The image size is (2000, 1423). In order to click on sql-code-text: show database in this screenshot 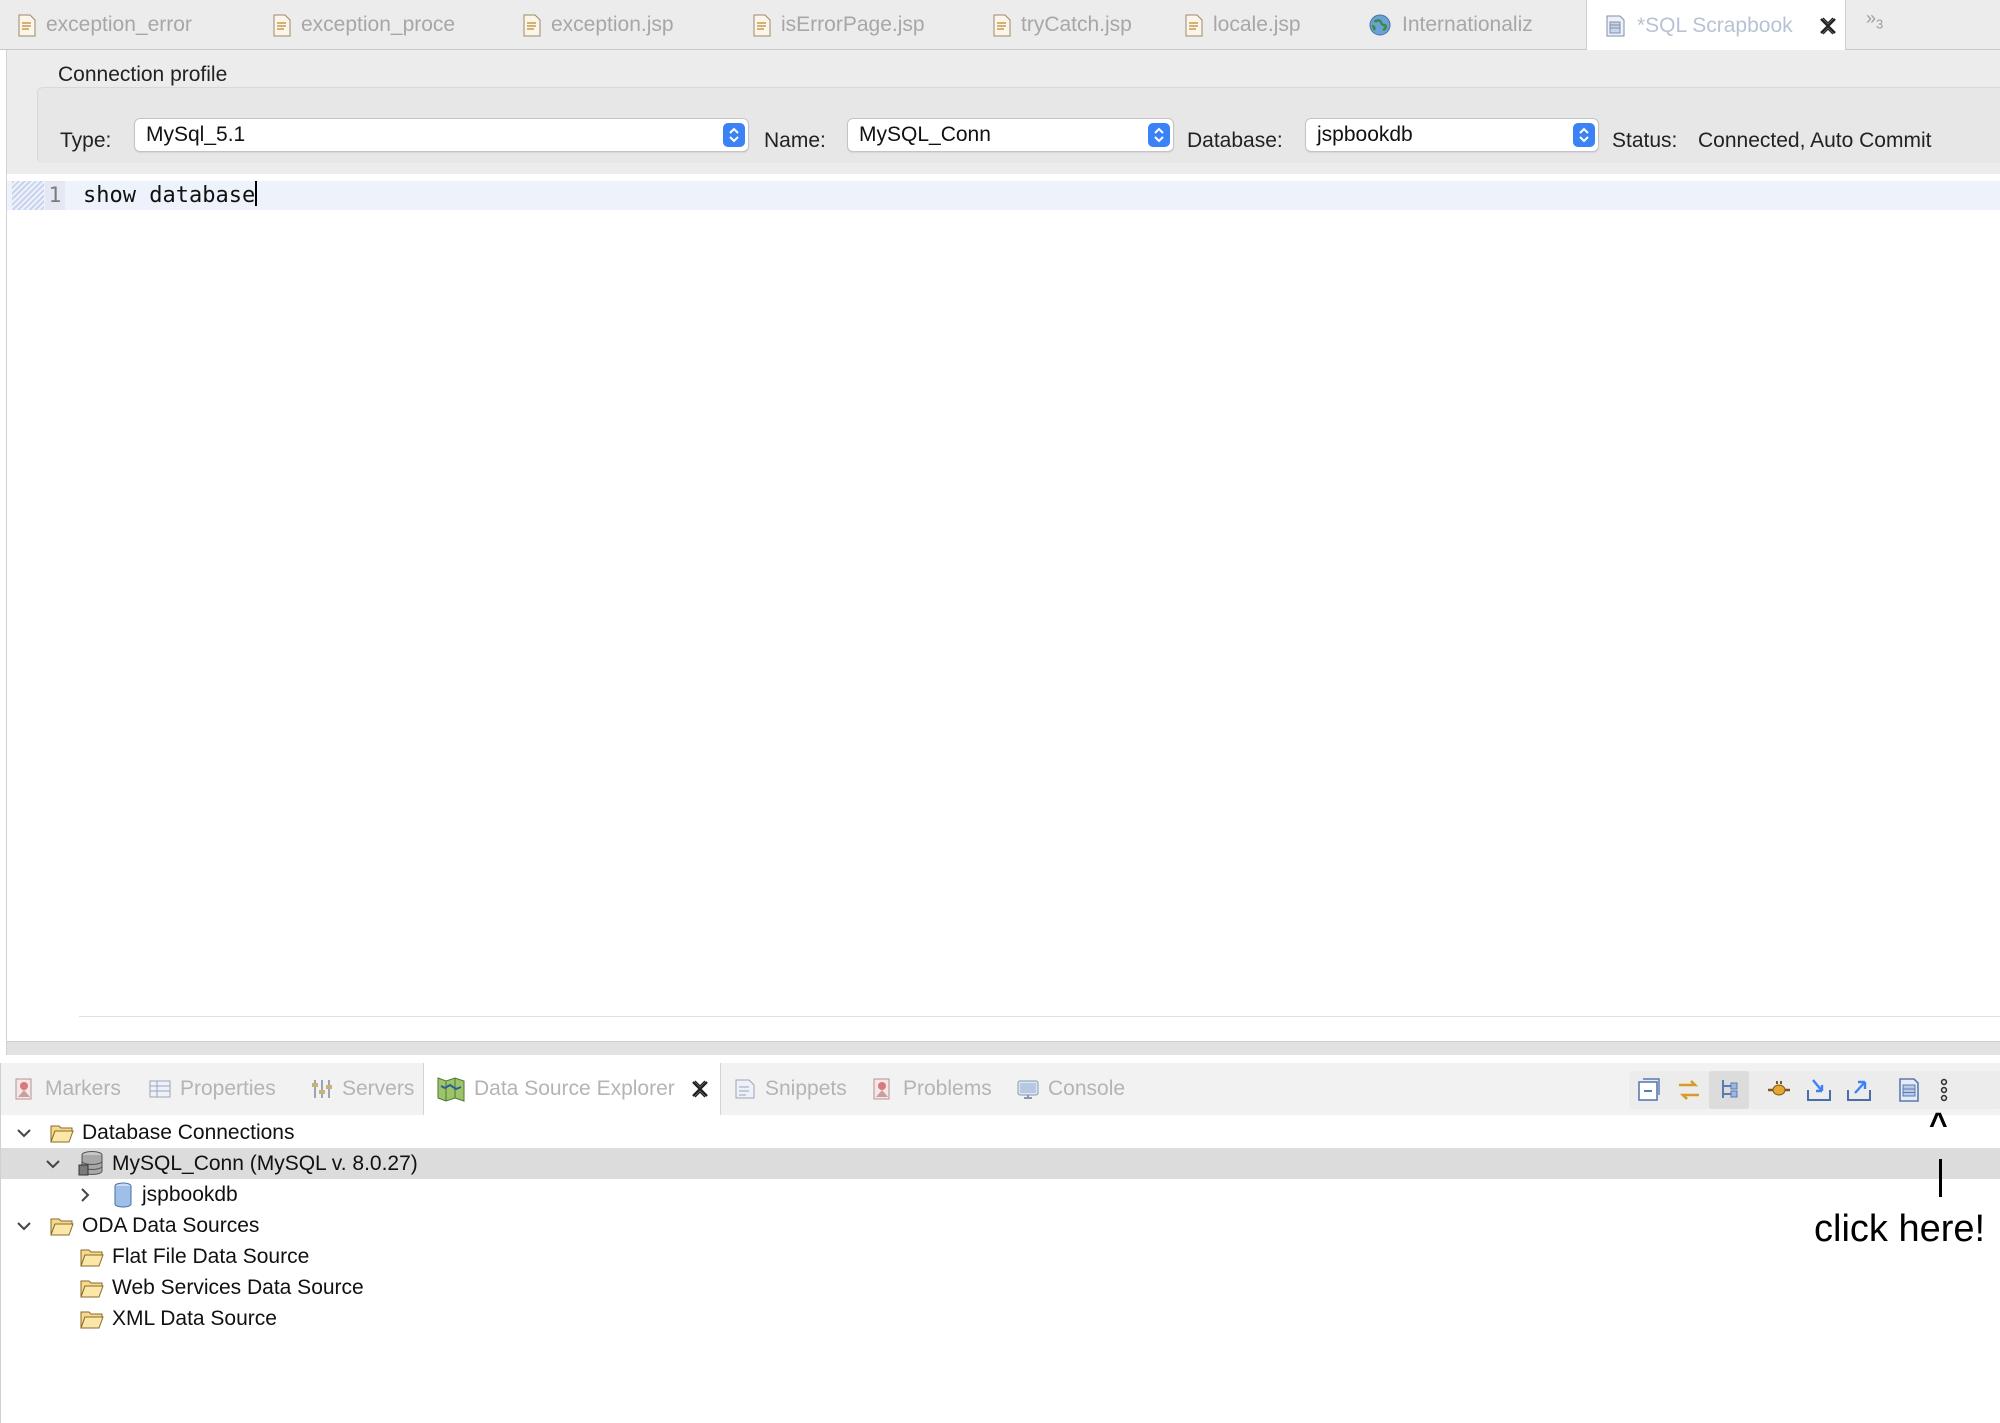, I will do `click(170, 195)`.